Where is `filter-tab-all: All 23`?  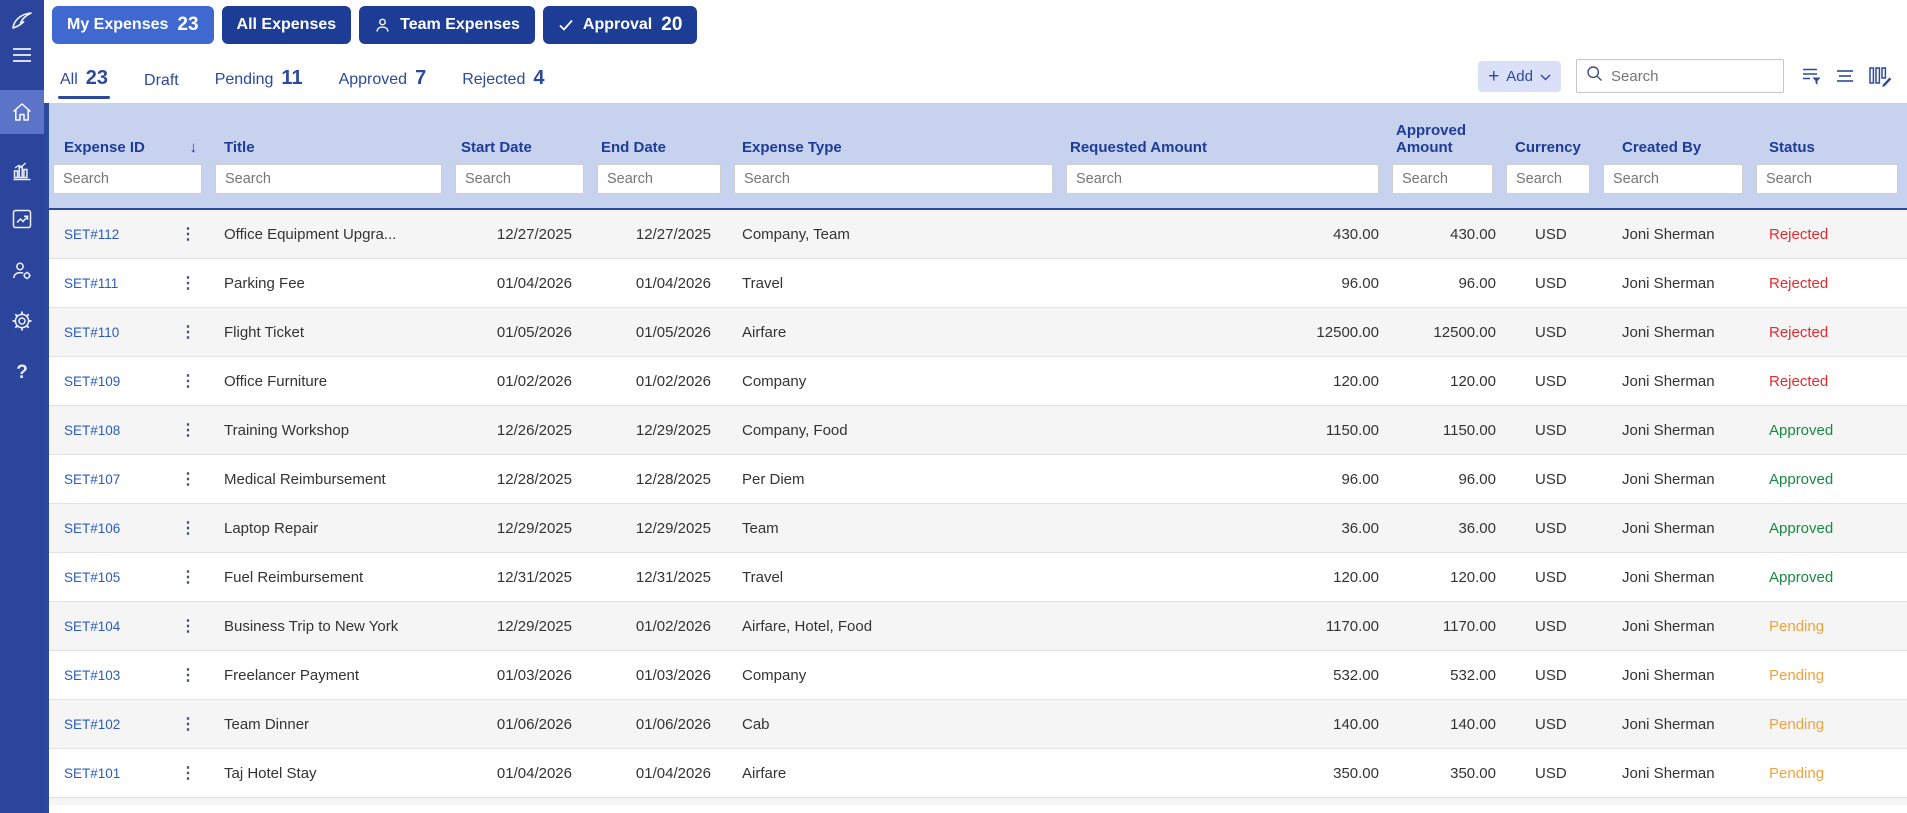 filter-tab-all: All 23 is located at coordinates (84, 85).